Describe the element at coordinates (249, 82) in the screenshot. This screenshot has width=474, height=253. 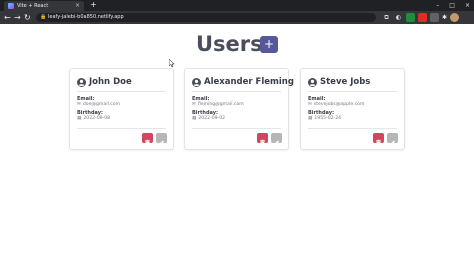
I see `user-name: Alexander Fleming` at that location.